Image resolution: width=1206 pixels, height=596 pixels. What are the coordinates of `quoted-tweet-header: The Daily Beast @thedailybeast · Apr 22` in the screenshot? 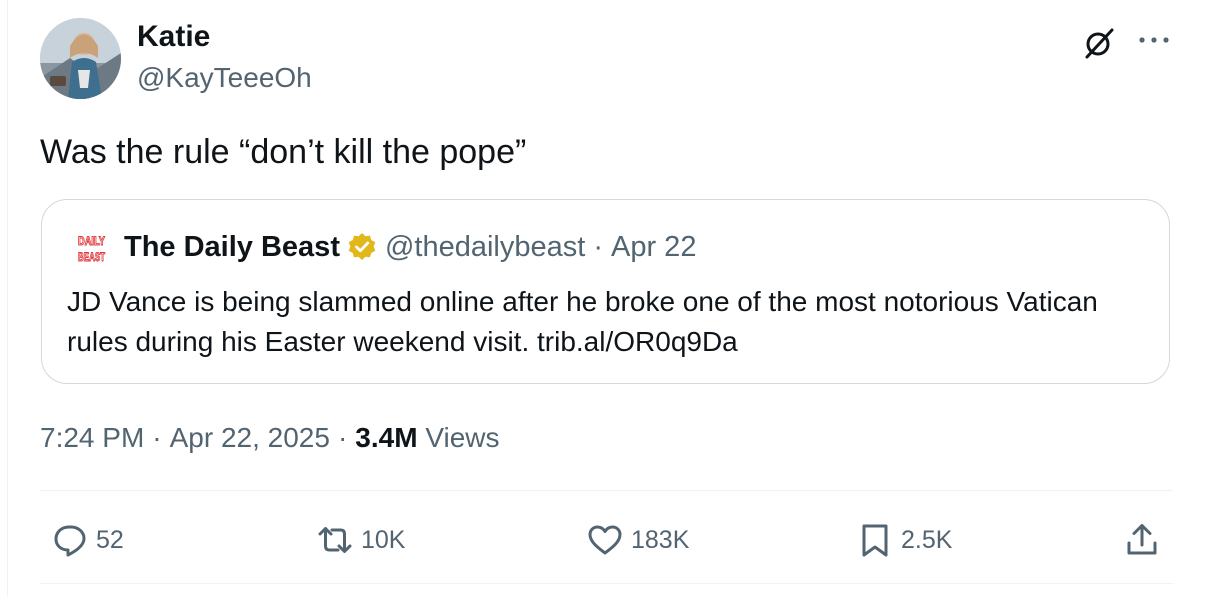 It's located at (410, 247).